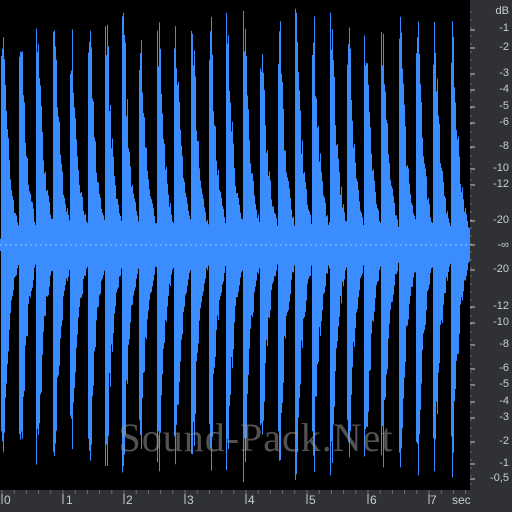 Image resolution: width=512 pixels, height=512 pixels. I want to click on db-label: -∞, so click(503, 245).